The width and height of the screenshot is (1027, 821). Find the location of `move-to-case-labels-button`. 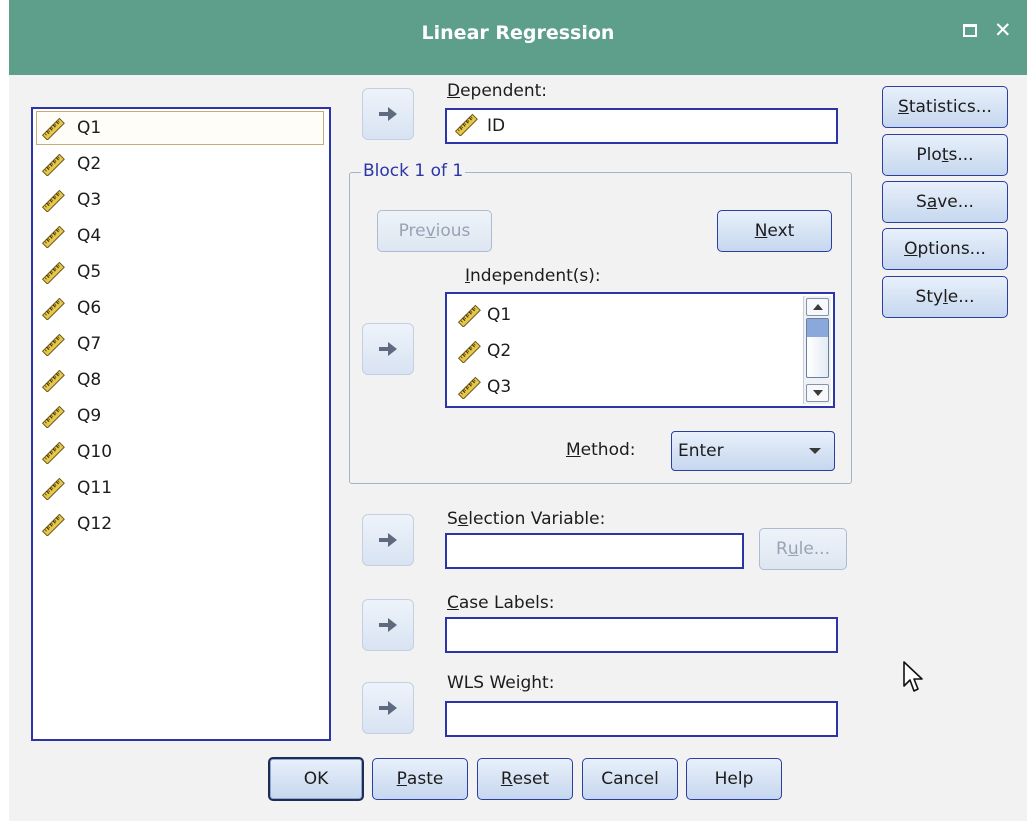

move-to-case-labels-button is located at coordinates (388, 625).